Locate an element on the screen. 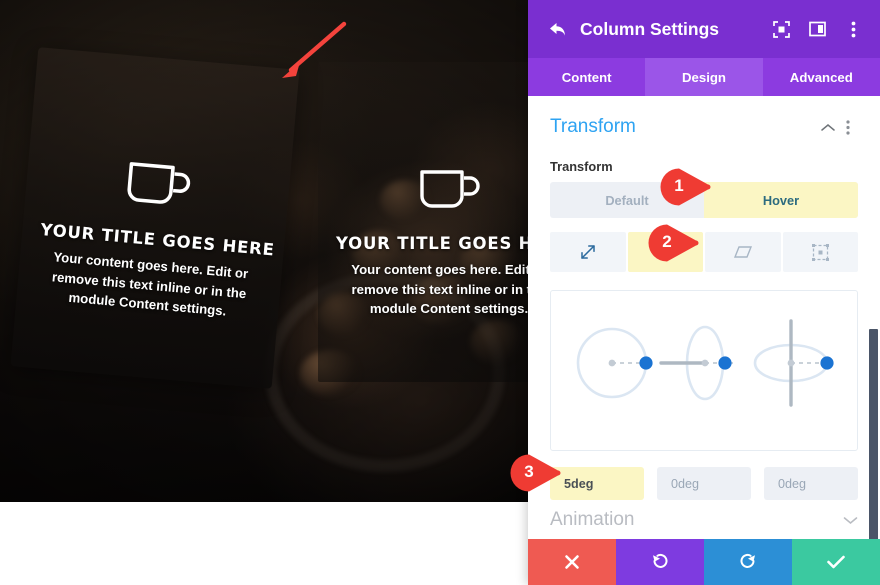  panel-tabs: Content Design Advanced is located at coordinates (704, 77).